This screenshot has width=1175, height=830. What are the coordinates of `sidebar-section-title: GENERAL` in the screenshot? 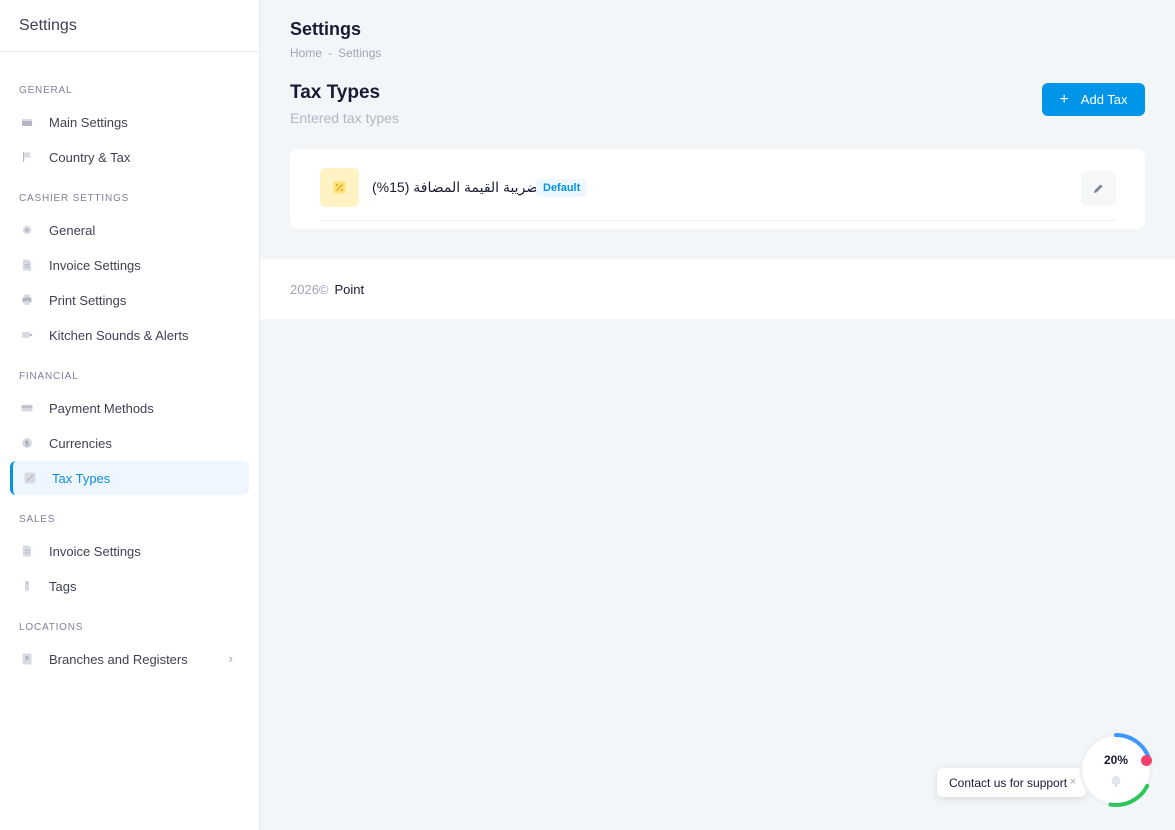 It's located at (46, 90).